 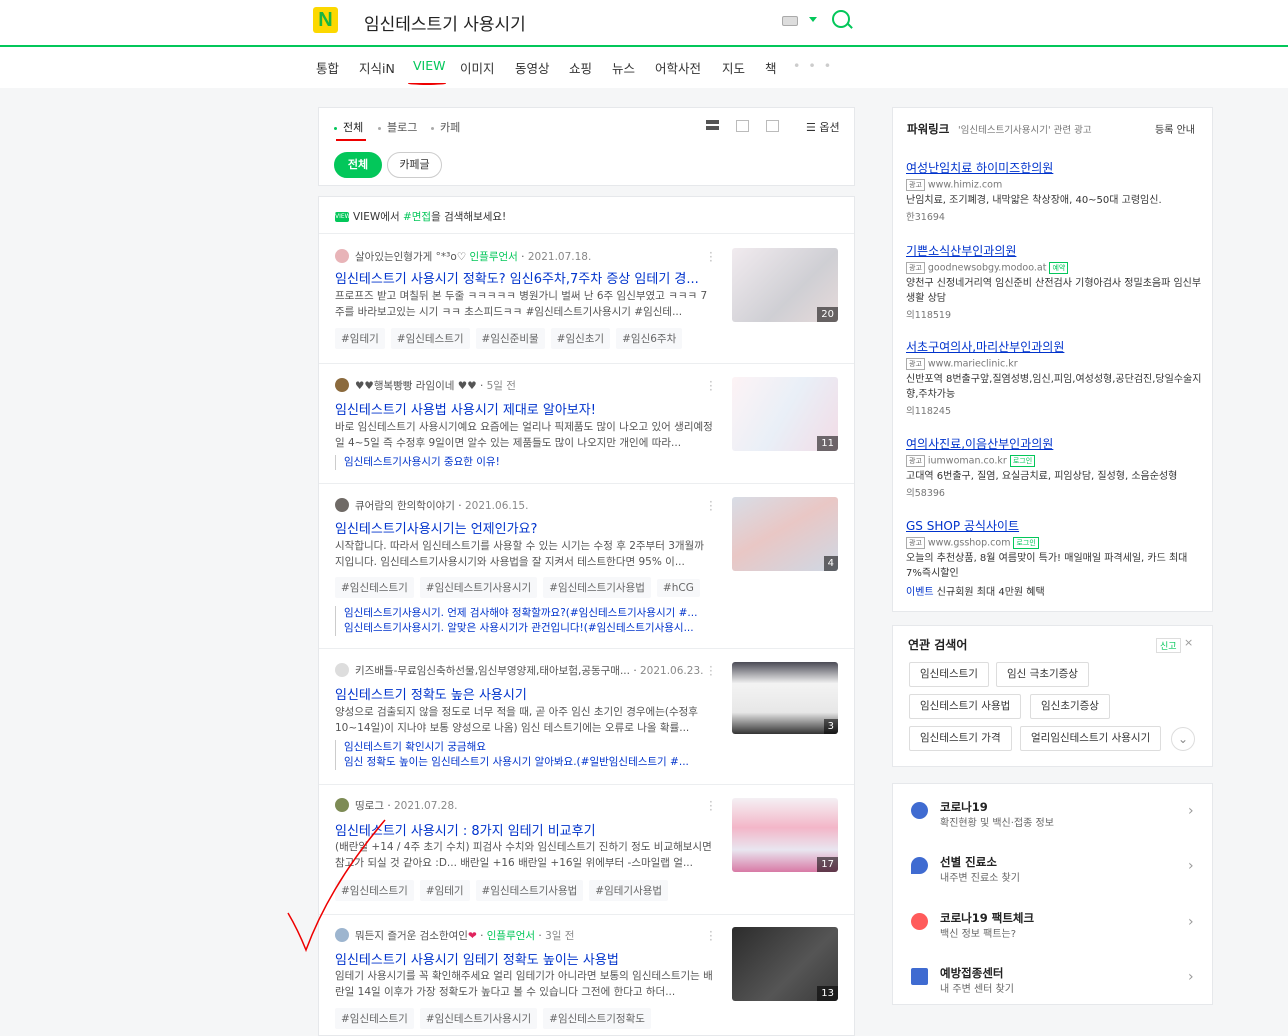 I want to click on ad-url-line: 광고 www.marieclinic.kr, so click(x=1054, y=364).